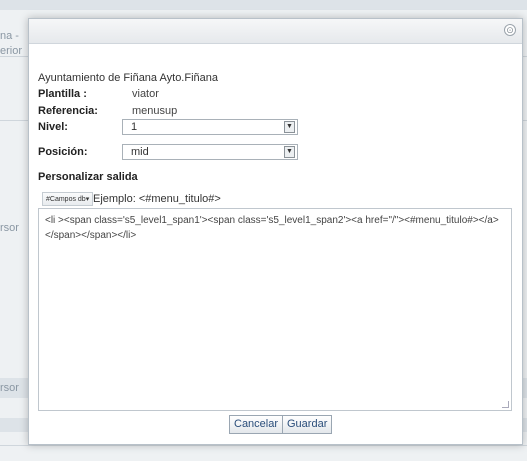 Image resolution: width=527 pixels, height=461 pixels. Describe the element at coordinates (210, 127) in the screenshot. I see `nivel-select: 1 ▼` at that location.